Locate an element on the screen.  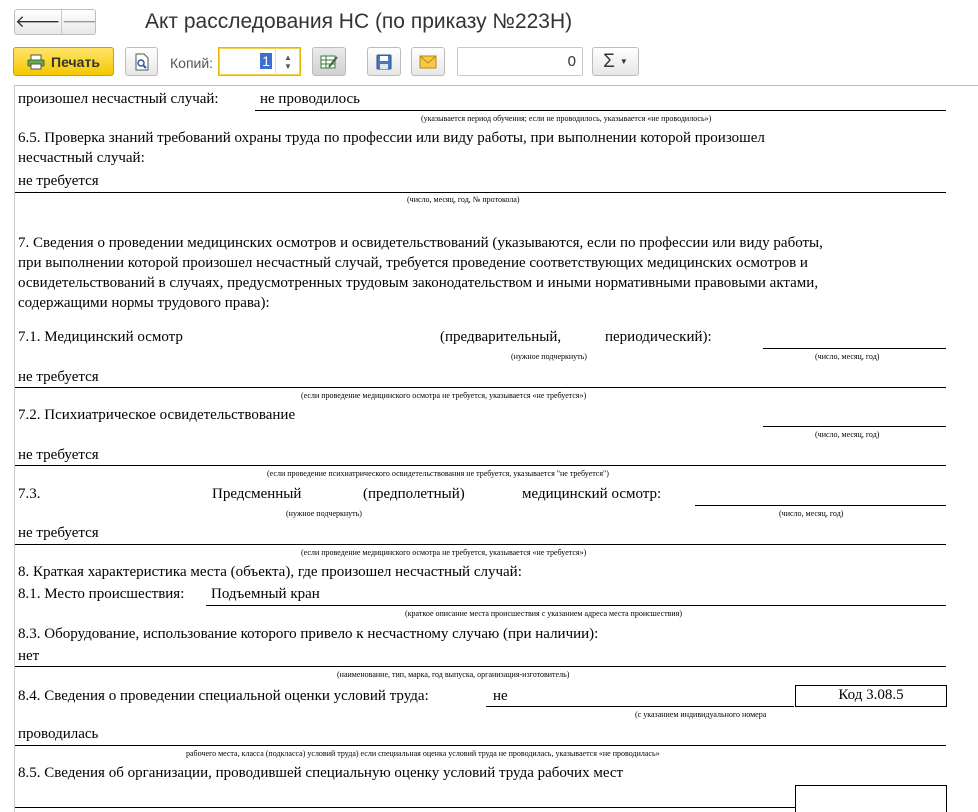
text-7-3-preflight: (предполетный) is located at coordinates (414, 494).